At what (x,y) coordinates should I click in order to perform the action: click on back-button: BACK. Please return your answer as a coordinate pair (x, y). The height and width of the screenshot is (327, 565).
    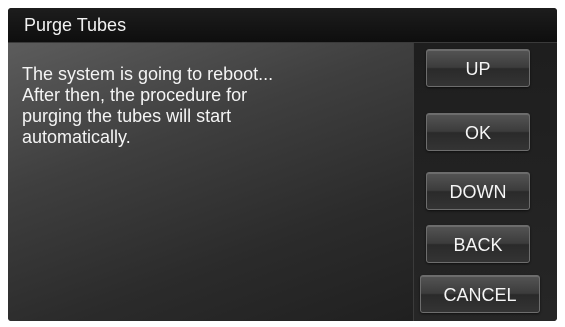
    Looking at the image, I should click on (478, 244).